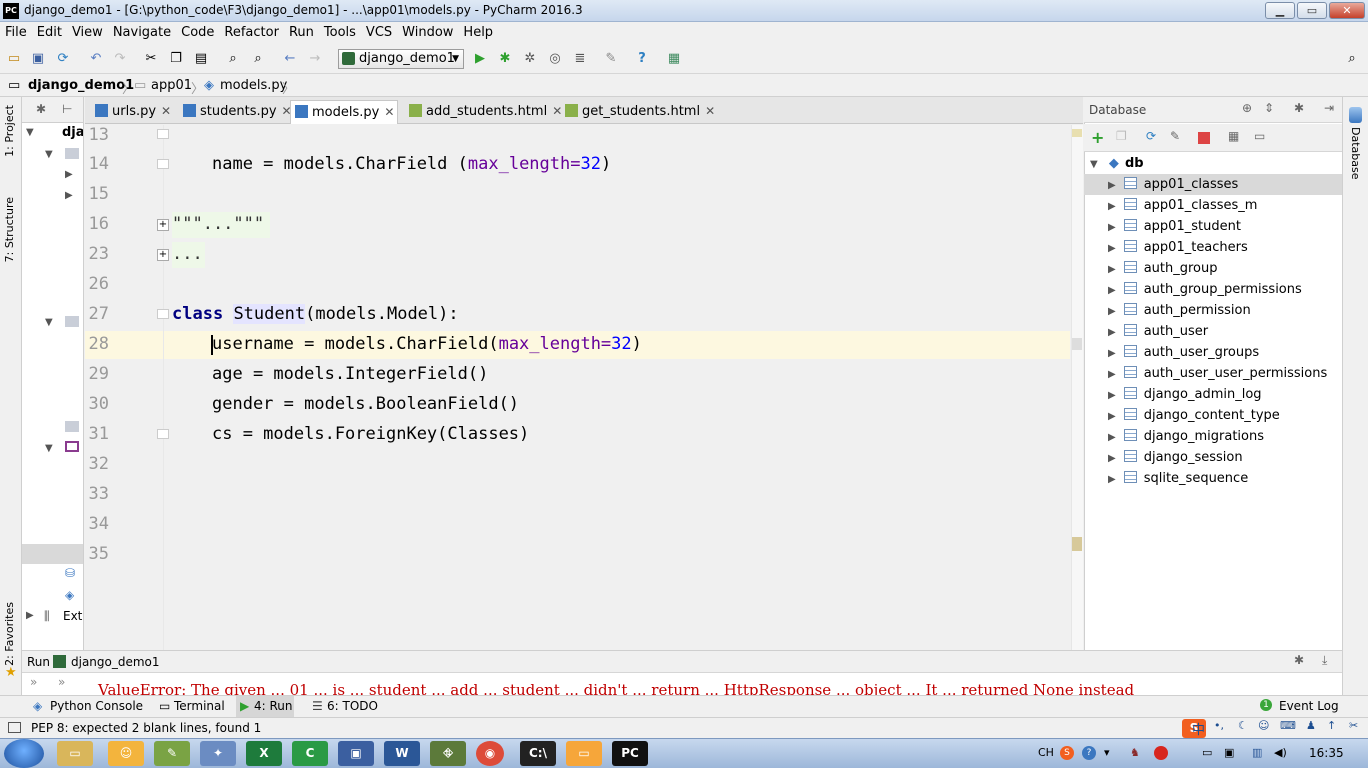 This screenshot has width=1368, height=768. Describe the element at coordinates (1309, 706) in the screenshot. I see `event-log-button: Event Log` at that location.